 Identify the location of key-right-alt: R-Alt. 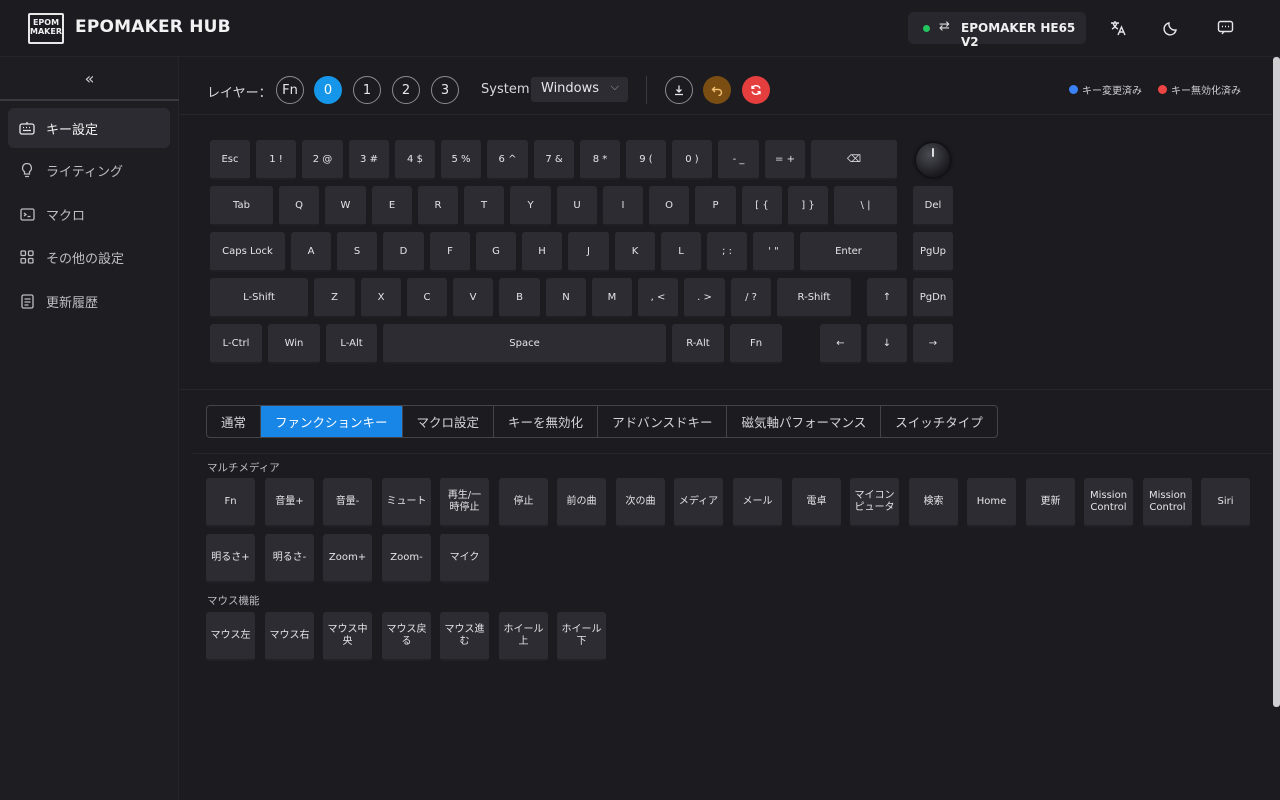
(698, 344).